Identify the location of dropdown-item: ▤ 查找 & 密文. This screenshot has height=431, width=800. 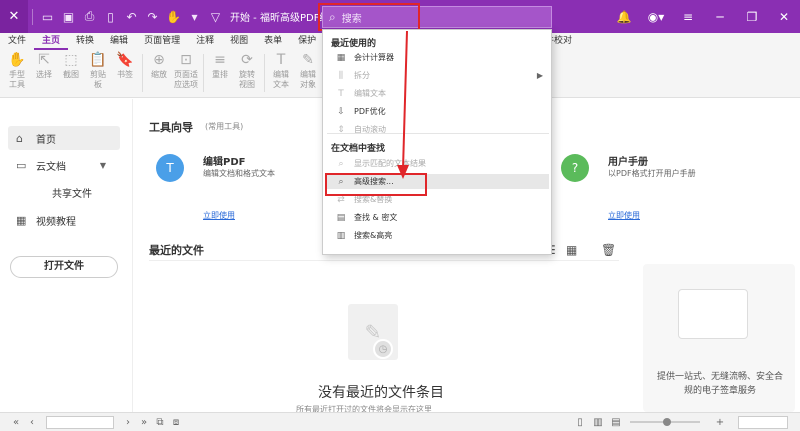
(438, 217).